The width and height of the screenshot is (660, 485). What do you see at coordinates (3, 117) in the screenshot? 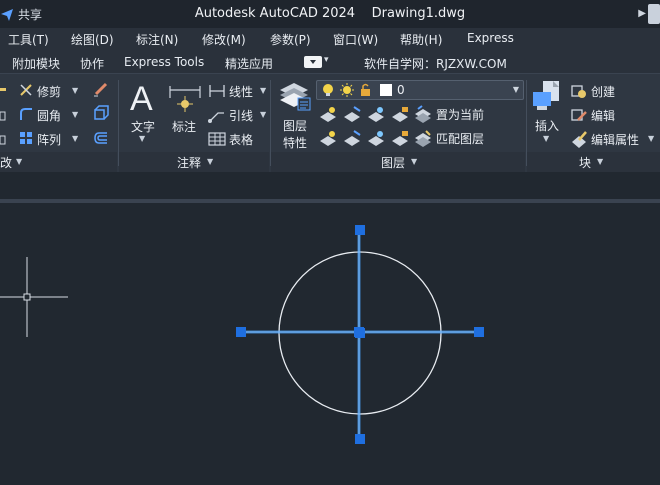
I see `rotate-icon` at bounding box center [3, 117].